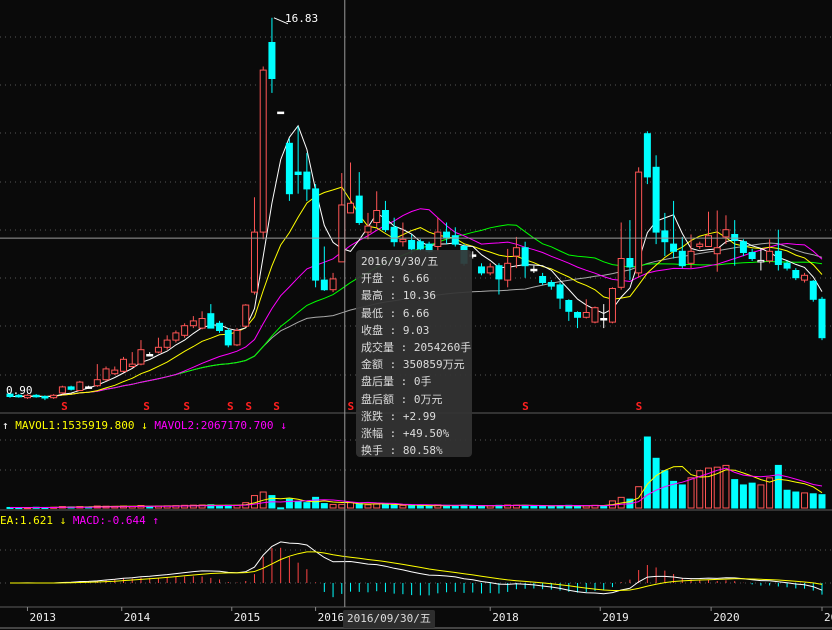 The image size is (832, 630). I want to click on tooltip-row: 涨跌 : +2.99, so click(416, 416).